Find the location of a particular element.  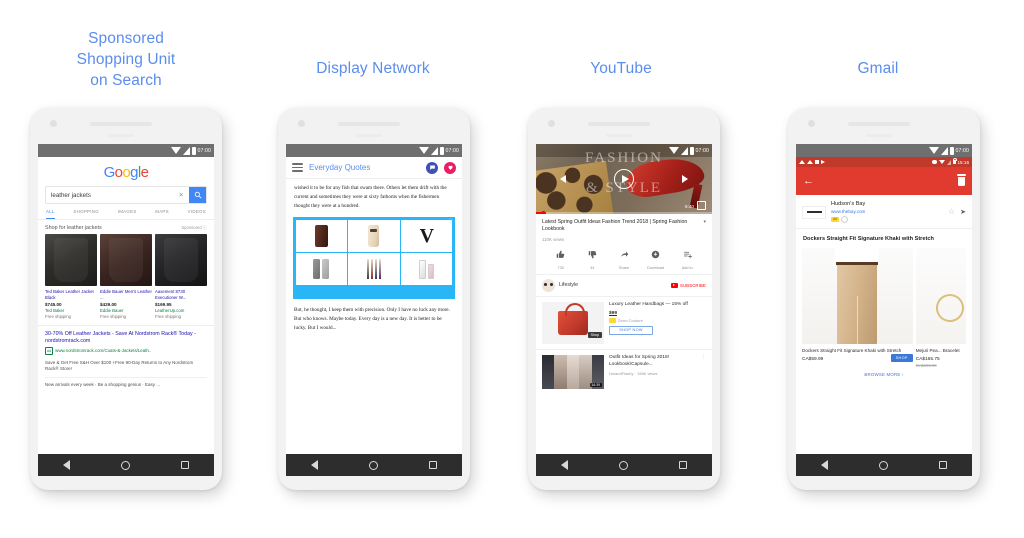

browse-more-link: BROWSE MORE › is located at coordinates (884, 372).